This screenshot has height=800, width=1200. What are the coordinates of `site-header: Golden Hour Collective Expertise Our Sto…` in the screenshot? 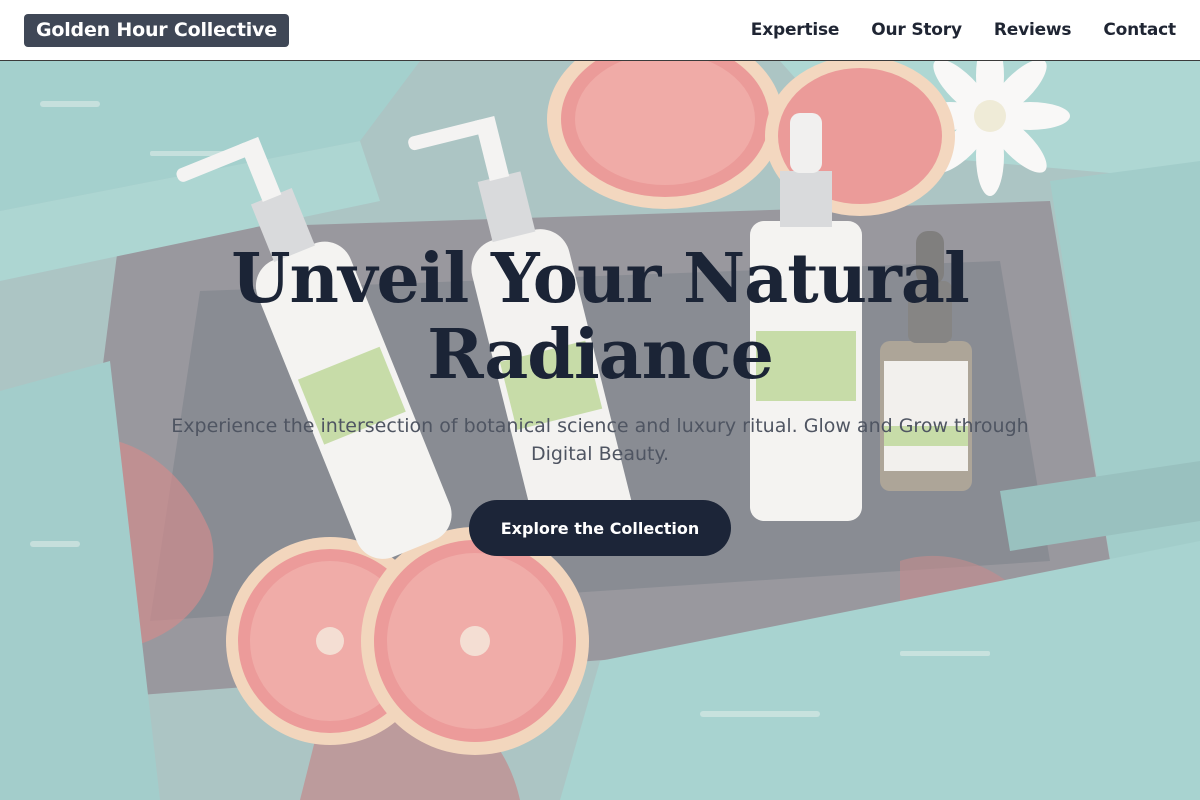 It's located at (600, 30).